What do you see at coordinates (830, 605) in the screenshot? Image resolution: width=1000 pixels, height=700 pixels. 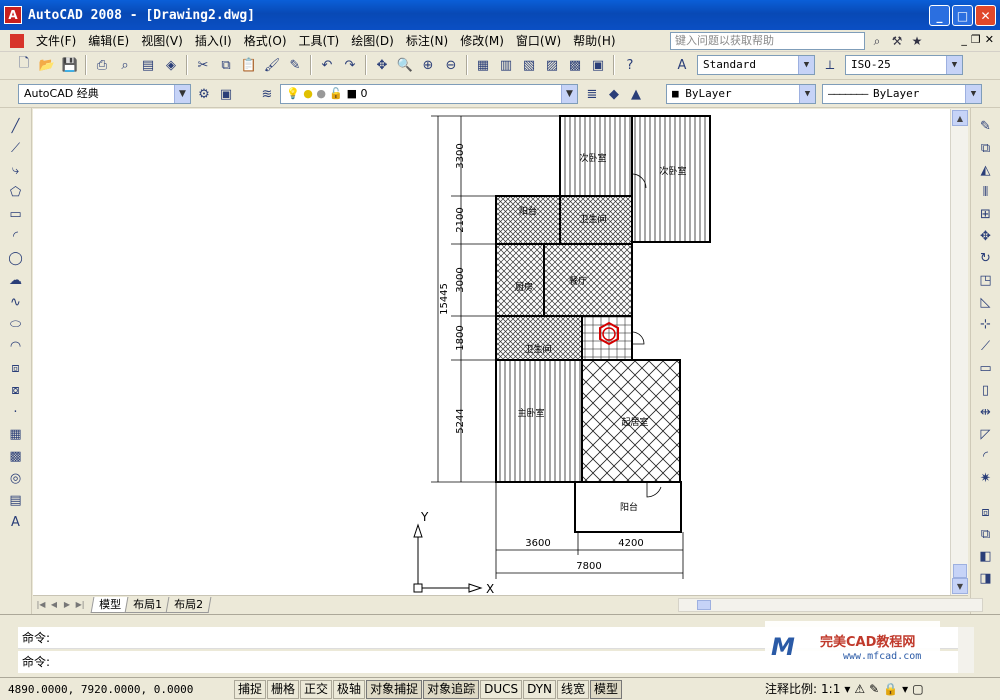 I see `horizontal-scrollbar` at bounding box center [830, 605].